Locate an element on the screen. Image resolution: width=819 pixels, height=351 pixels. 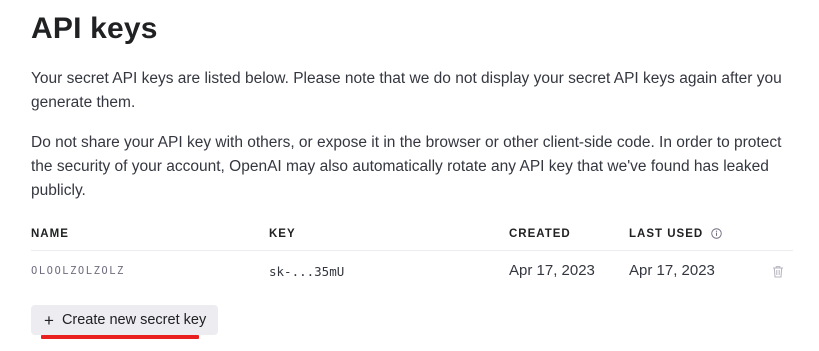
column-header-last-used-label: LAST USED is located at coordinates (666, 234).